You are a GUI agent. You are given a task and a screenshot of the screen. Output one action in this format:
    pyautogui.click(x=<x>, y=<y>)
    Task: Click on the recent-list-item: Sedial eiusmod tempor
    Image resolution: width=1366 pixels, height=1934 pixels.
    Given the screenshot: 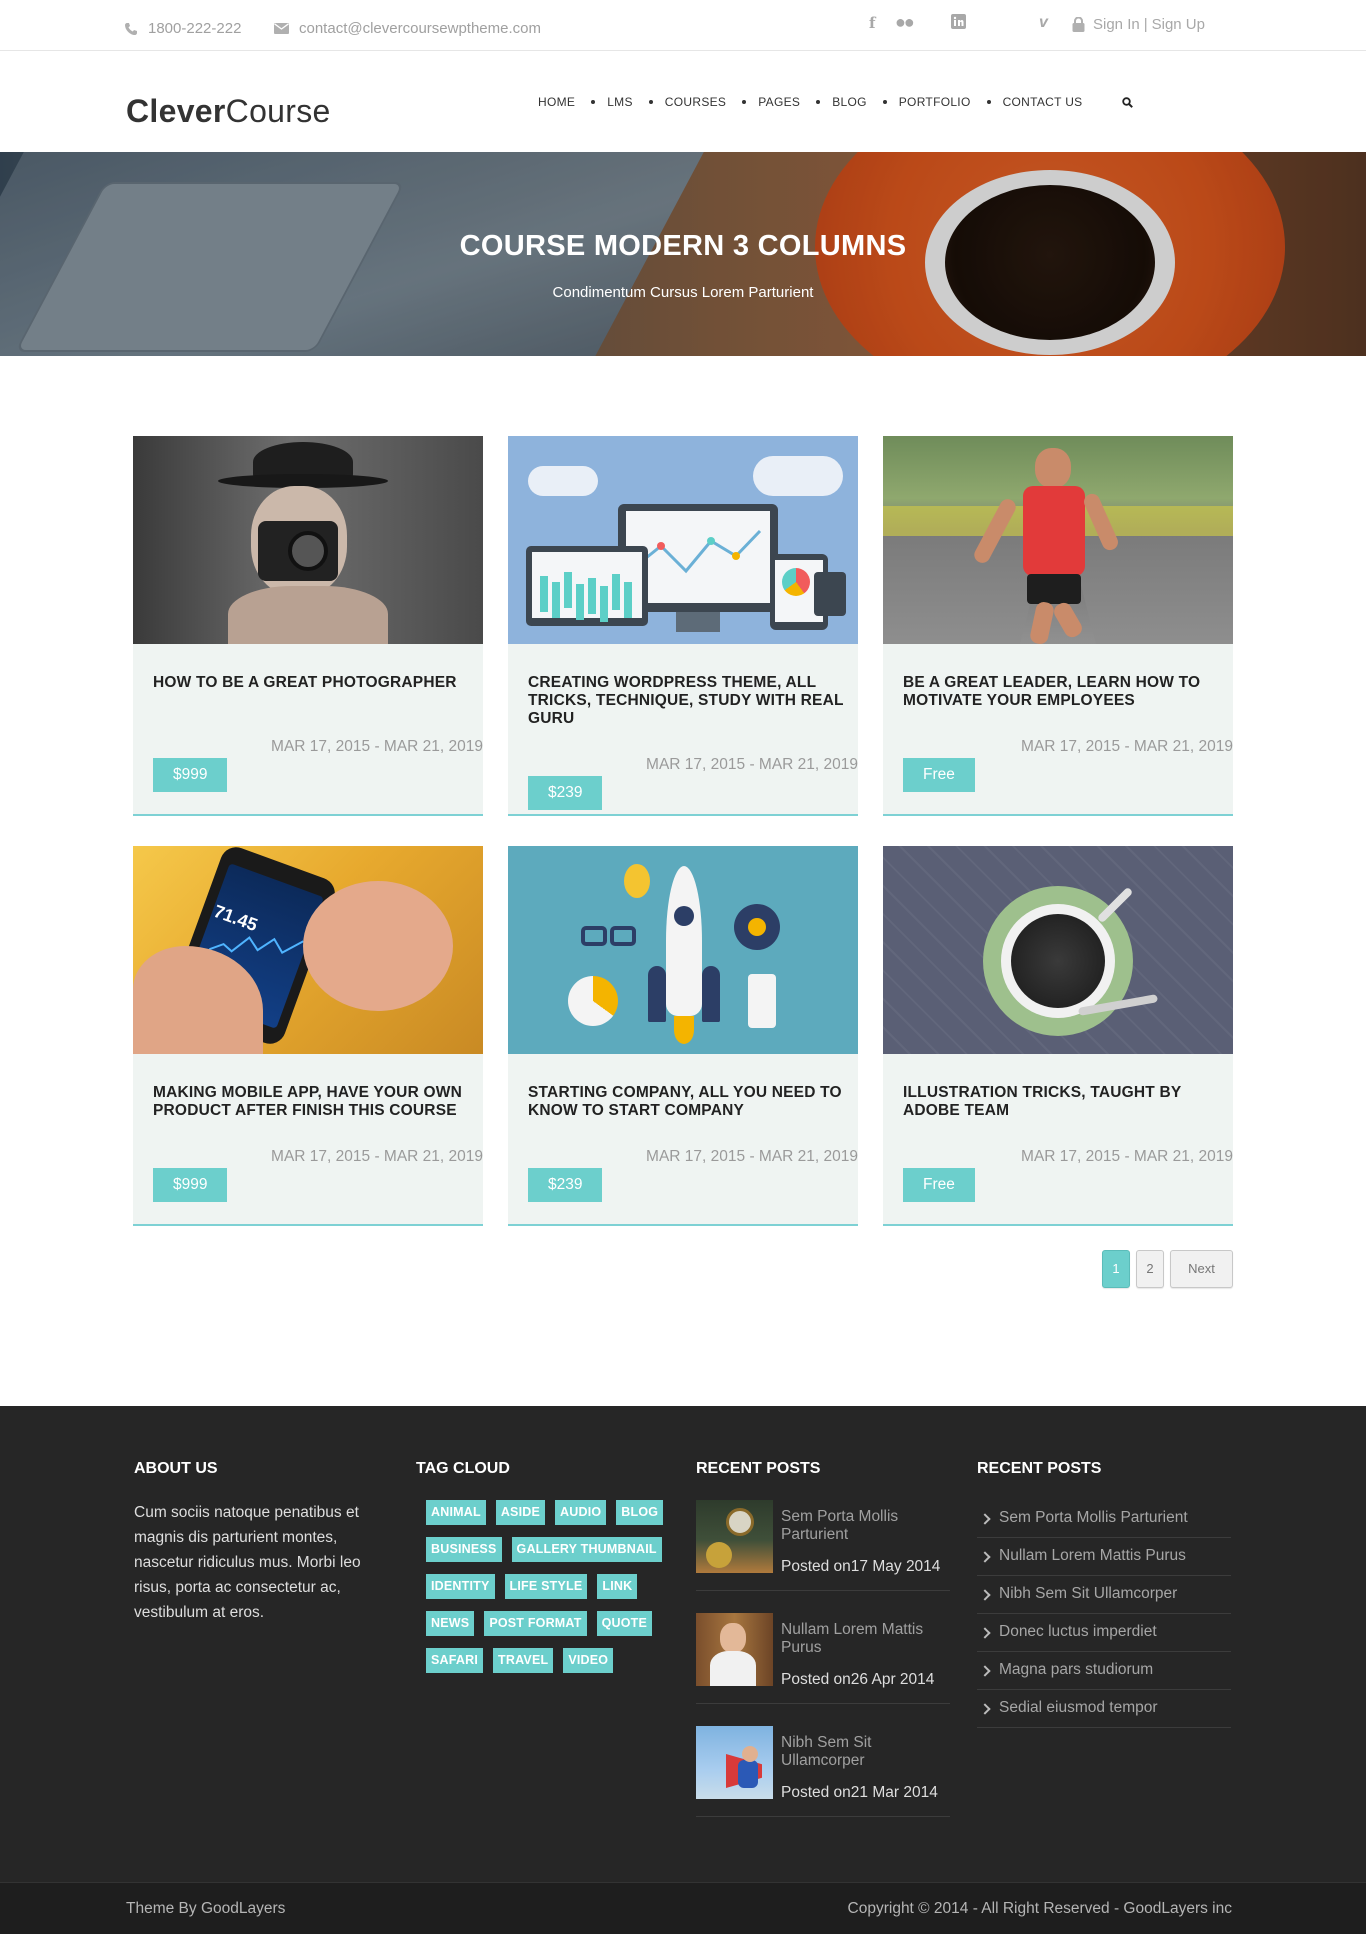 What is the action you would take?
    pyautogui.click(x=1104, y=1709)
    